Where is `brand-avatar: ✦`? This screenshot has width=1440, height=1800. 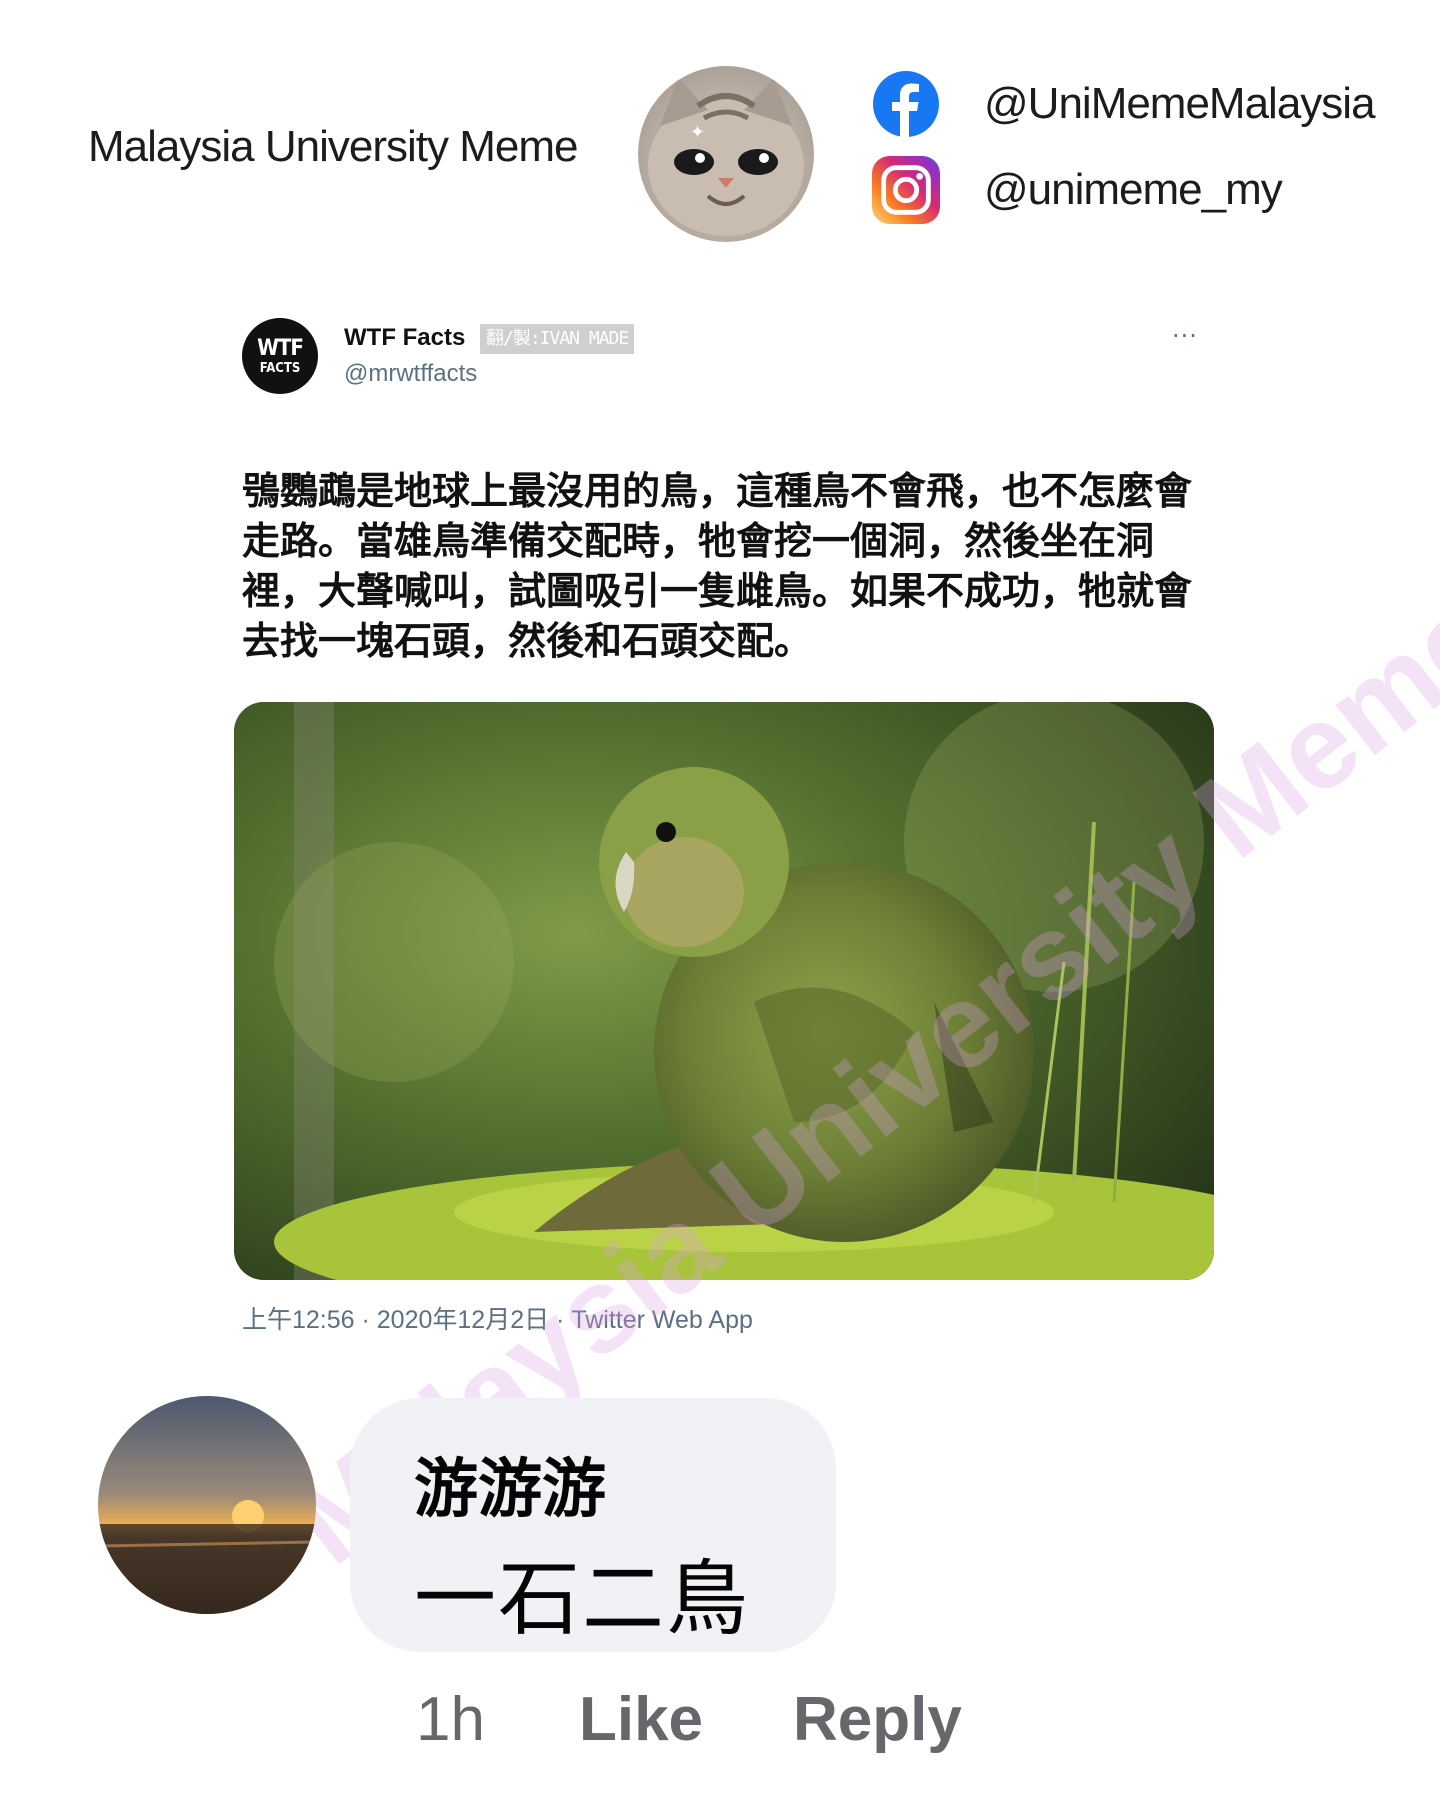 brand-avatar: ✦ is located at coordinates (726, 154).